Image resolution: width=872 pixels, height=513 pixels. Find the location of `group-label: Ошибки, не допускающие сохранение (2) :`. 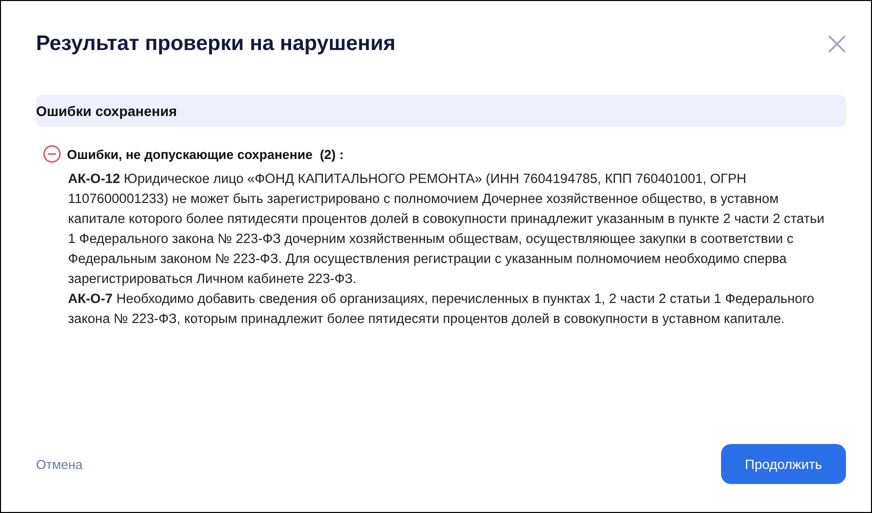

group-label: Ошибки, не допускающие сохранение (2) : is located at coordinates (205, 154).